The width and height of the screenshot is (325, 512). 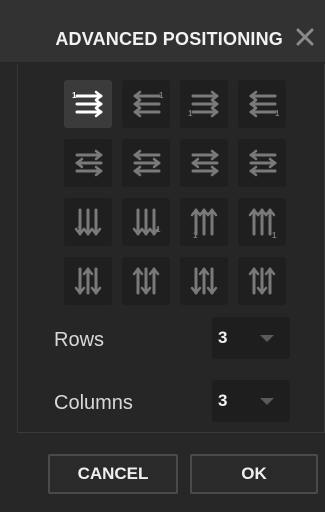 I want to click on close-icon, so click(x=305, y=37).